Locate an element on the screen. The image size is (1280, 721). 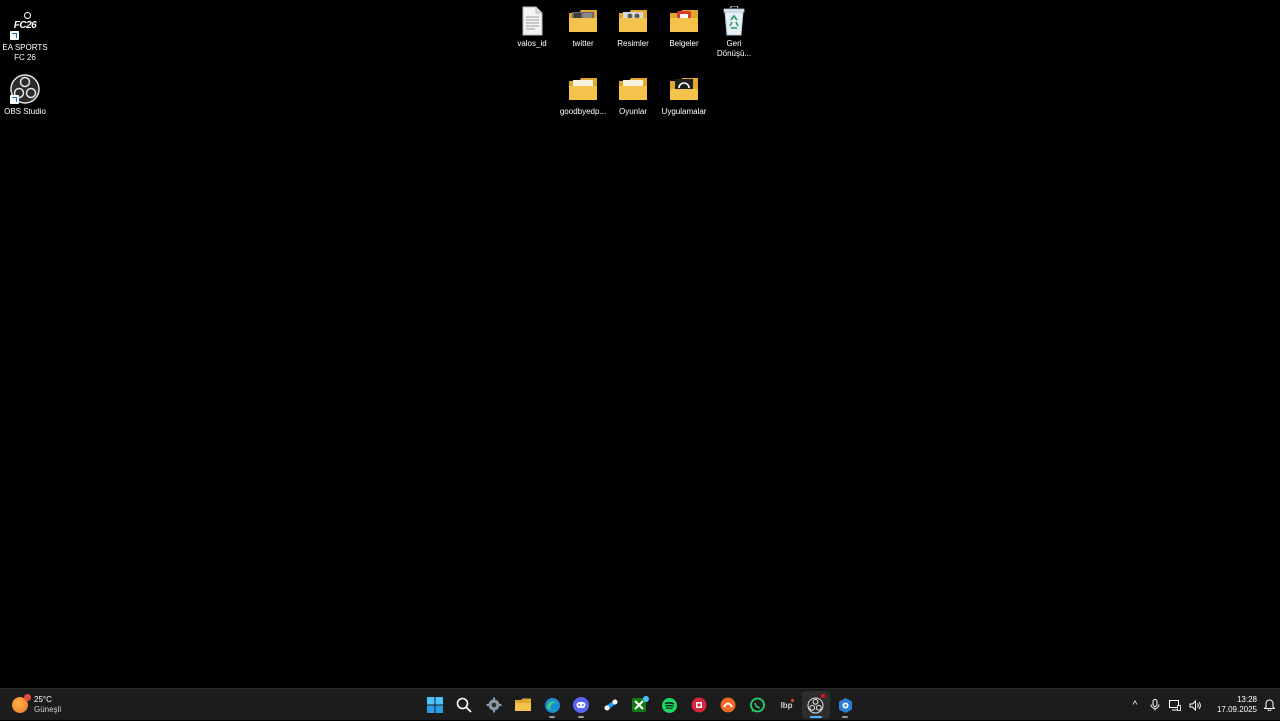
clock-date: 17.09.2025 is located at coordinates (1236, 709).